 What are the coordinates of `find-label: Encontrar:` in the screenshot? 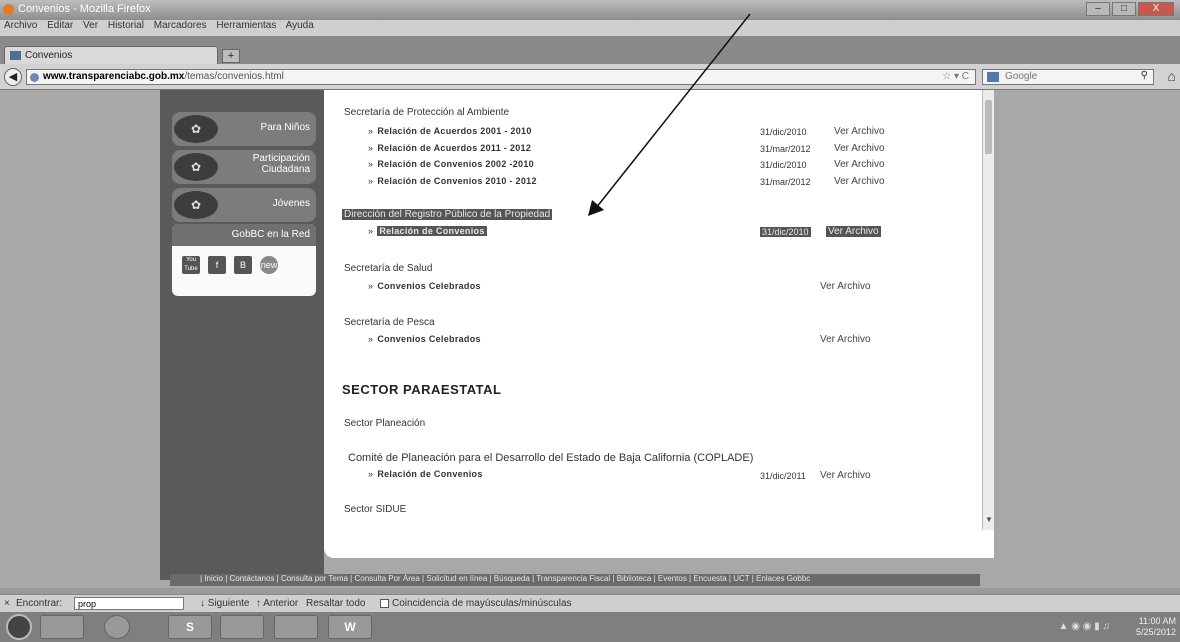 It's located at (39, 603).